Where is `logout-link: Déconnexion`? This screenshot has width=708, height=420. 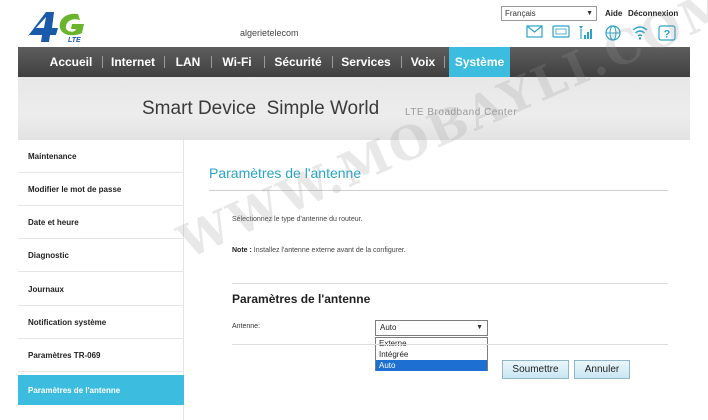
logout-link: Déconnexion is located at coordinates (653, 13).